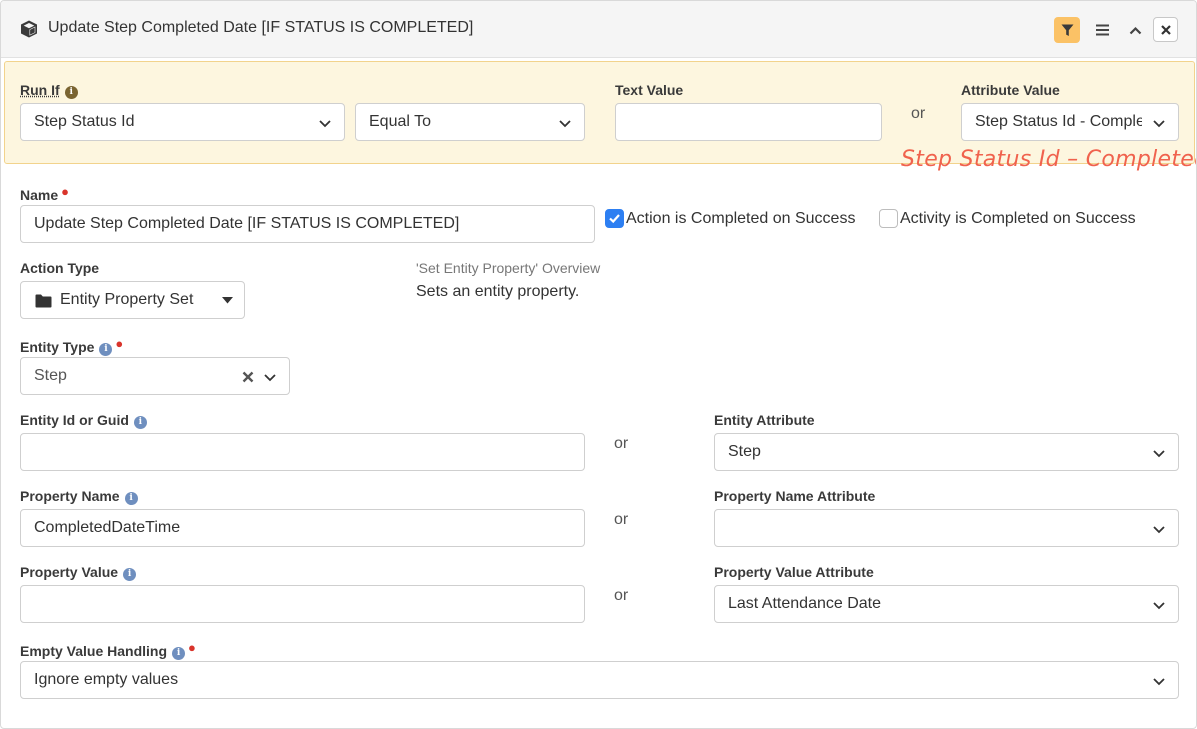  Describe the element at coordinates (795, 496) in the screenshot. I see `property-name-attribute-label: Property Name Attribute` at that location.